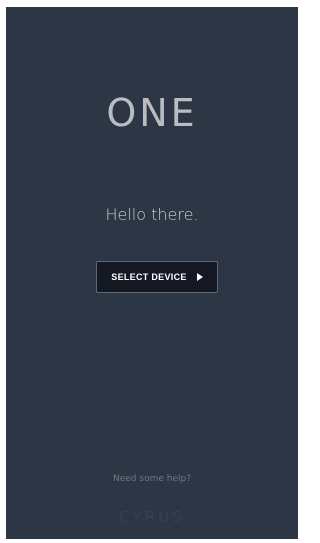  I want to click on app-logo: ONE, so click(152, 113).